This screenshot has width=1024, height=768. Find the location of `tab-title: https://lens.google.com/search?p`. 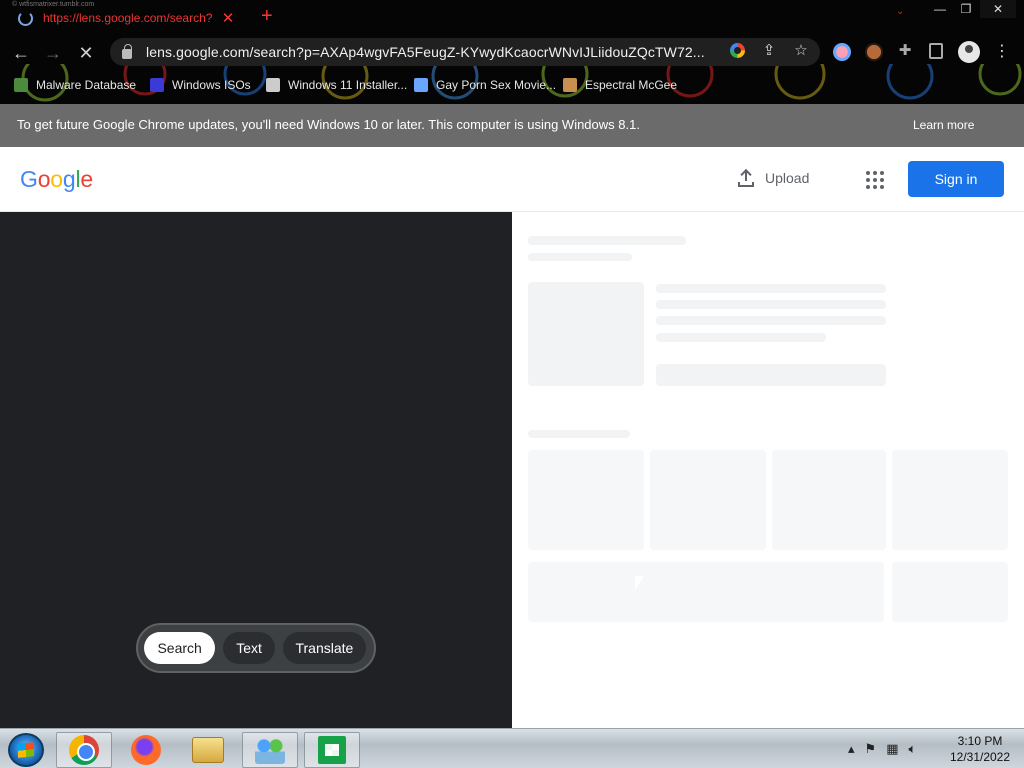

tab-title: https://lens.google.com/search?p is located at coordinates (128, 18).